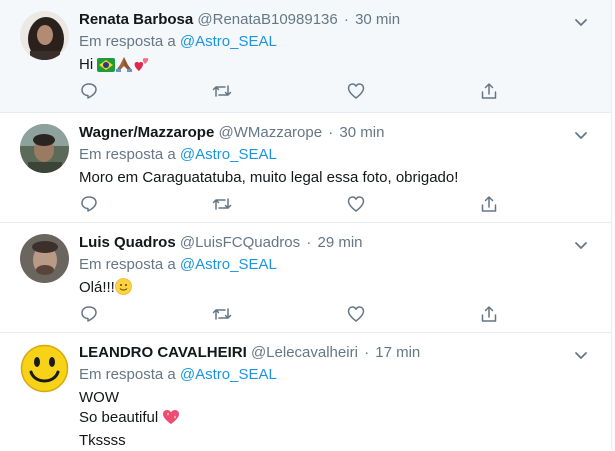  Describe the element at coordinates (339, 242) in the screenshot. I see `tweet-timestamp: 29 min` at that location.